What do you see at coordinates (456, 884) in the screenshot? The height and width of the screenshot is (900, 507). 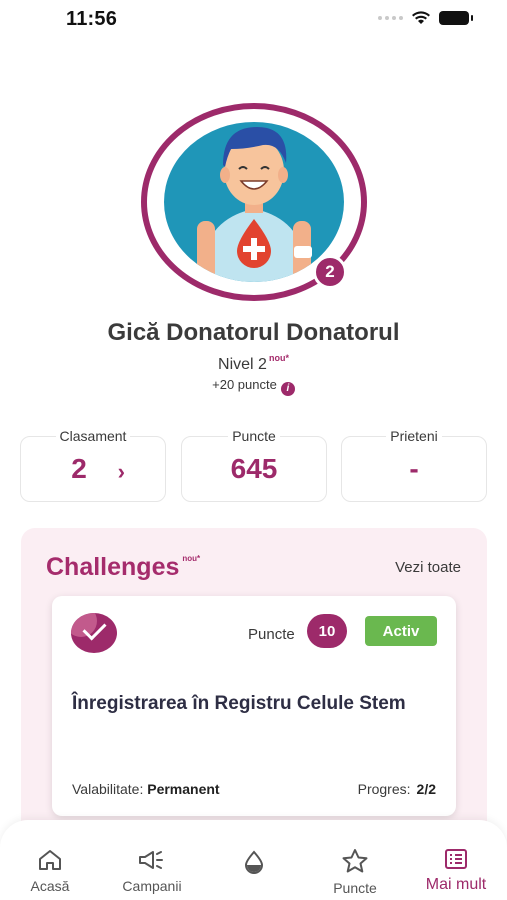 I see `nav-label-more: Mai mult` at bounding box center [456, 884].